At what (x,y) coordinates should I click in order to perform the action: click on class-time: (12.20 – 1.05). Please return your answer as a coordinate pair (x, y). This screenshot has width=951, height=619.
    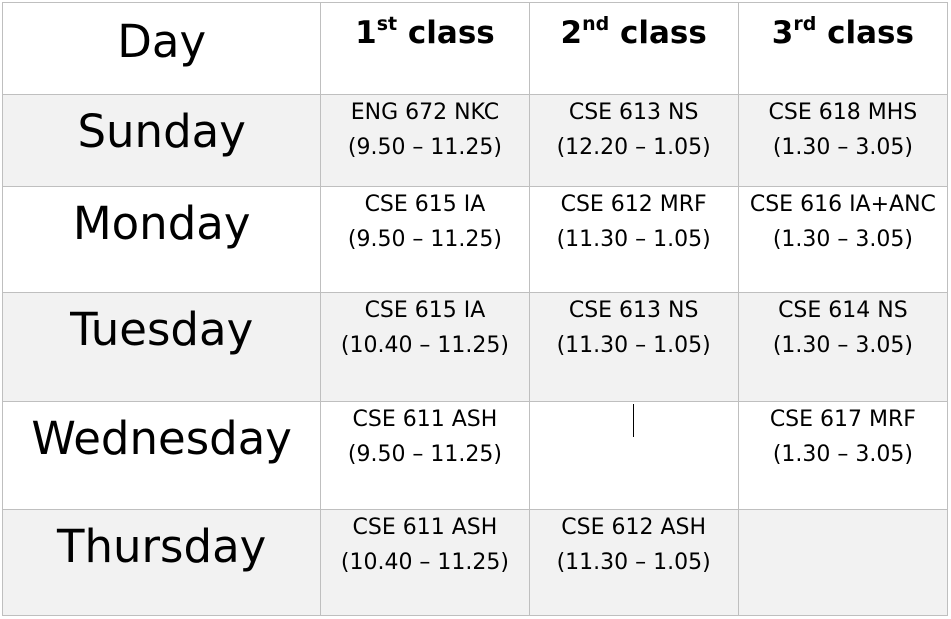
    Looking at the image, I should click on (633, 148).